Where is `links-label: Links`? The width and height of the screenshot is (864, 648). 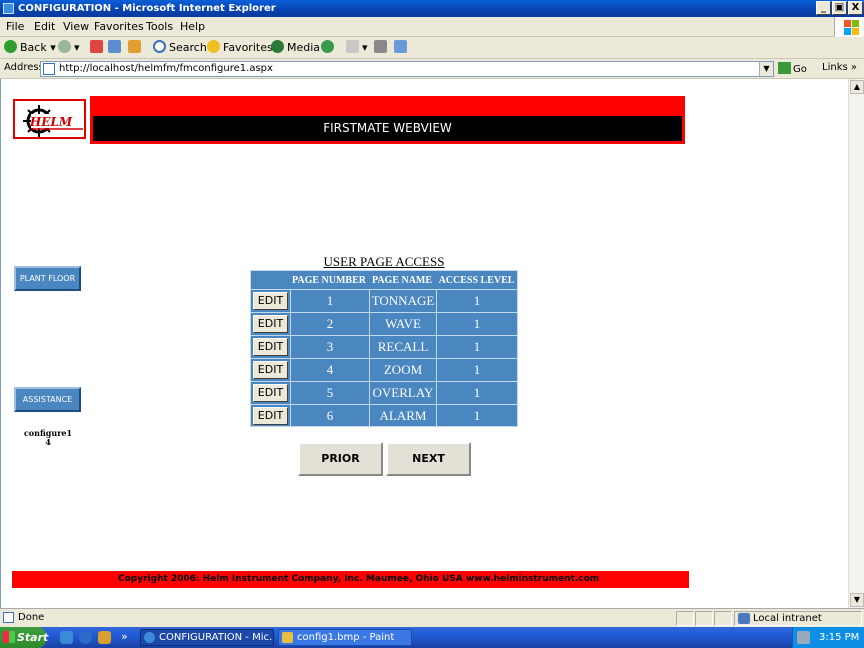 links-label: Links is located at coordinates (835, 67).